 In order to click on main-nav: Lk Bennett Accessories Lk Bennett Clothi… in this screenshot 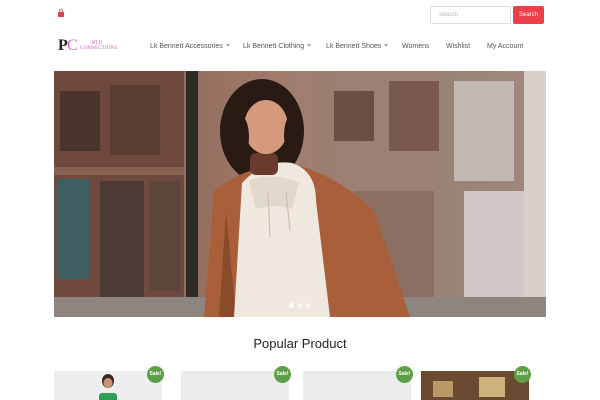, I will do `click(300, 47)`.